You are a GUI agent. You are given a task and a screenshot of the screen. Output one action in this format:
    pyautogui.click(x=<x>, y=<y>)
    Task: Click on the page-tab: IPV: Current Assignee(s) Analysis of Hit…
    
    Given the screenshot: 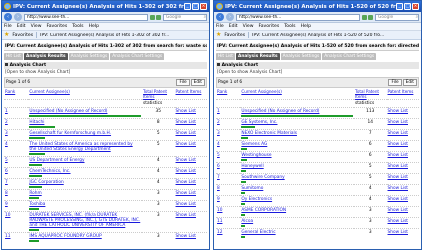 What is the action you would take?
    pyautogui.click(x=104, y=35)
    